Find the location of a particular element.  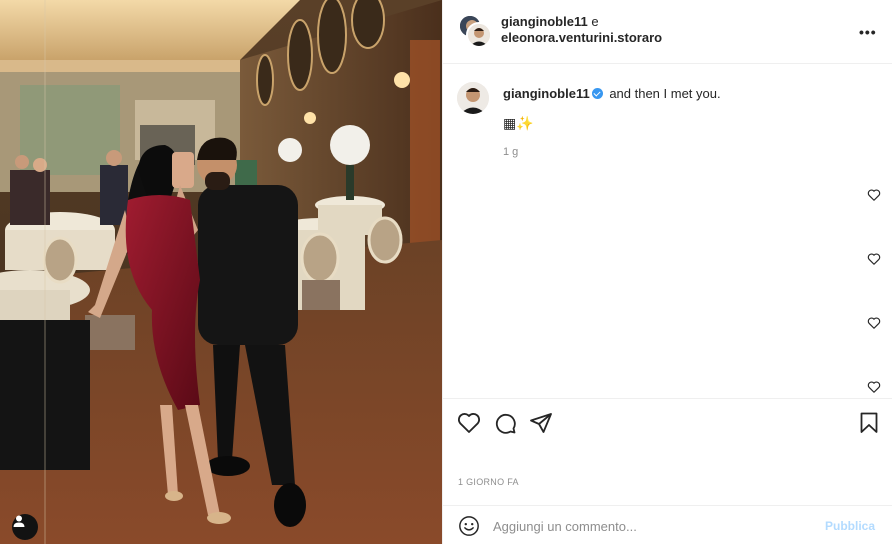

more-horizontal-icon: ••• is located at coordinates (868, 32).